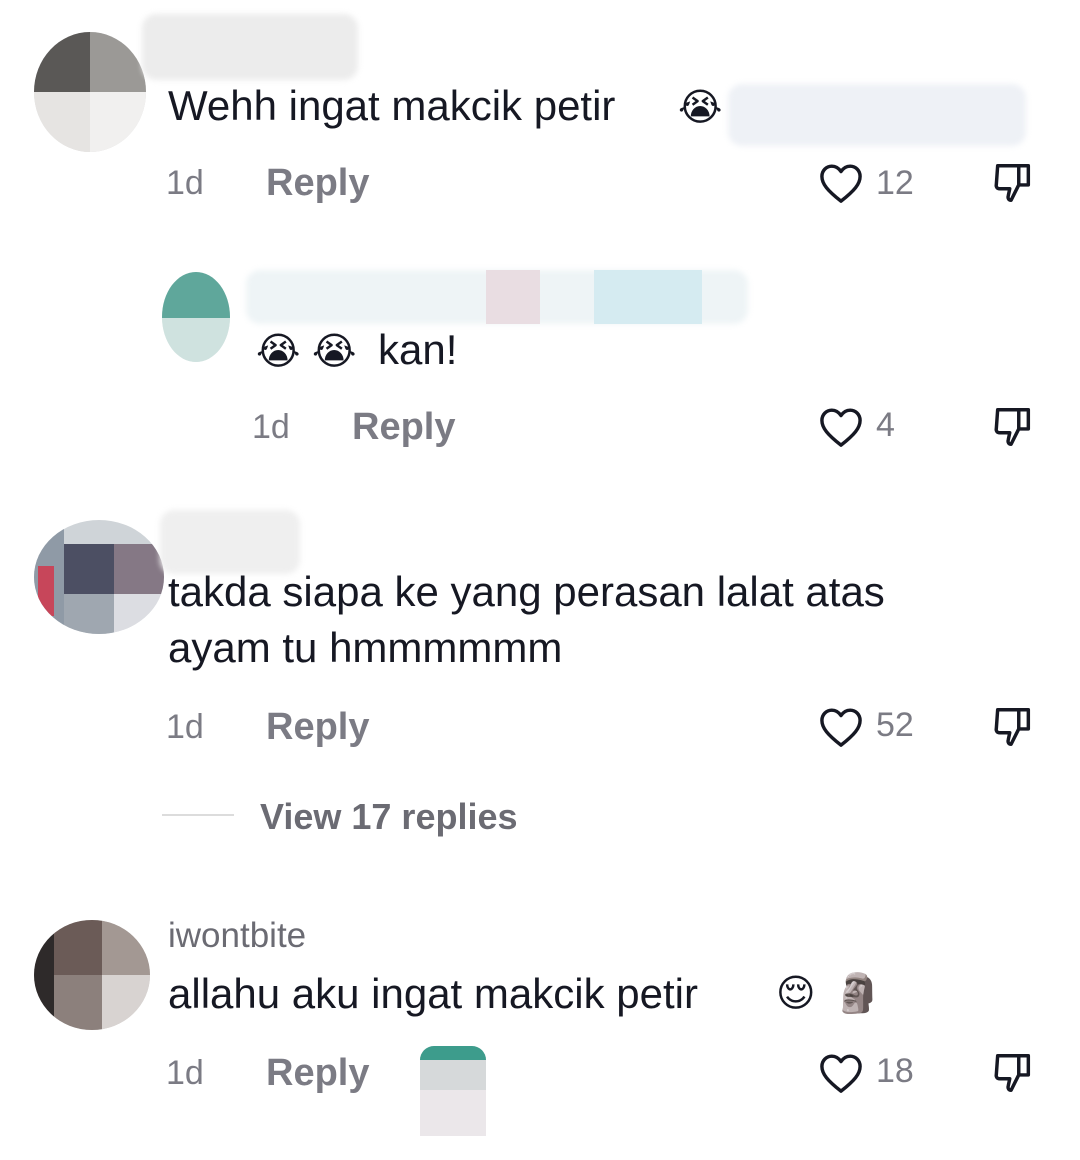 This screenshot has height=1160, width=1080. I want to click on comment-text: kan!, so click(418, 349).